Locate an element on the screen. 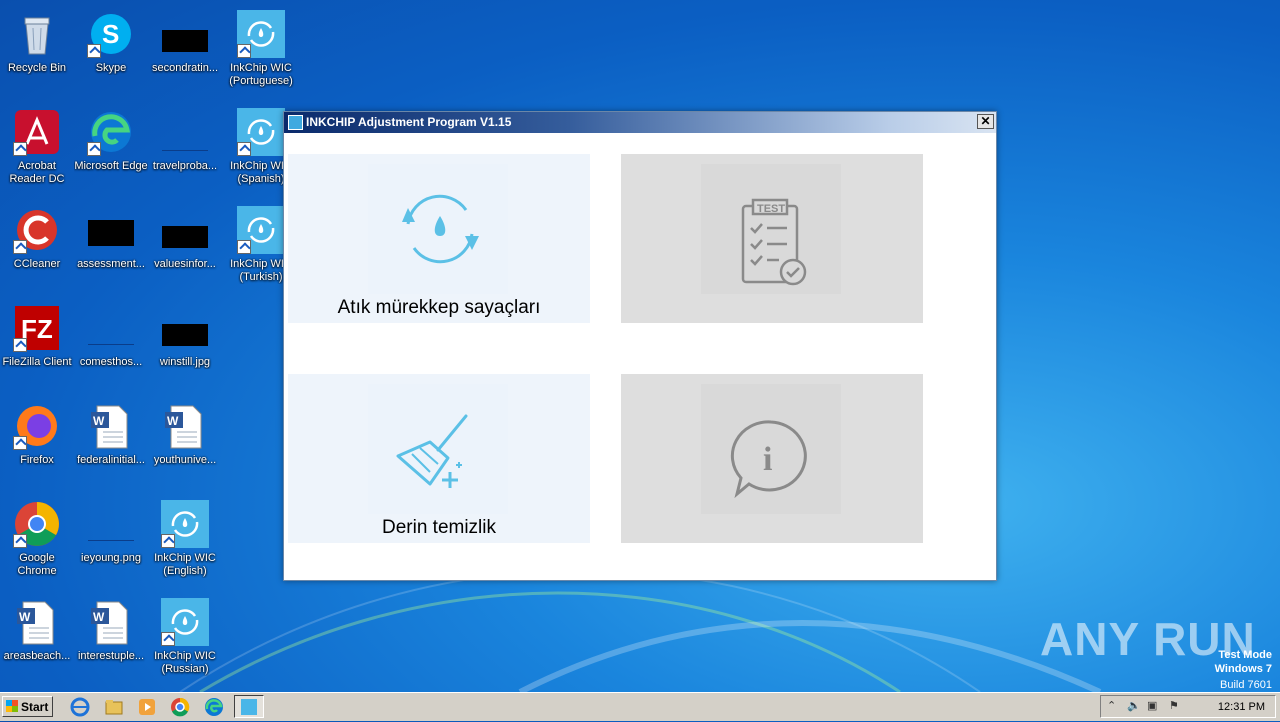  tile-icon-area: TEST is located at coordinates (771, 229).